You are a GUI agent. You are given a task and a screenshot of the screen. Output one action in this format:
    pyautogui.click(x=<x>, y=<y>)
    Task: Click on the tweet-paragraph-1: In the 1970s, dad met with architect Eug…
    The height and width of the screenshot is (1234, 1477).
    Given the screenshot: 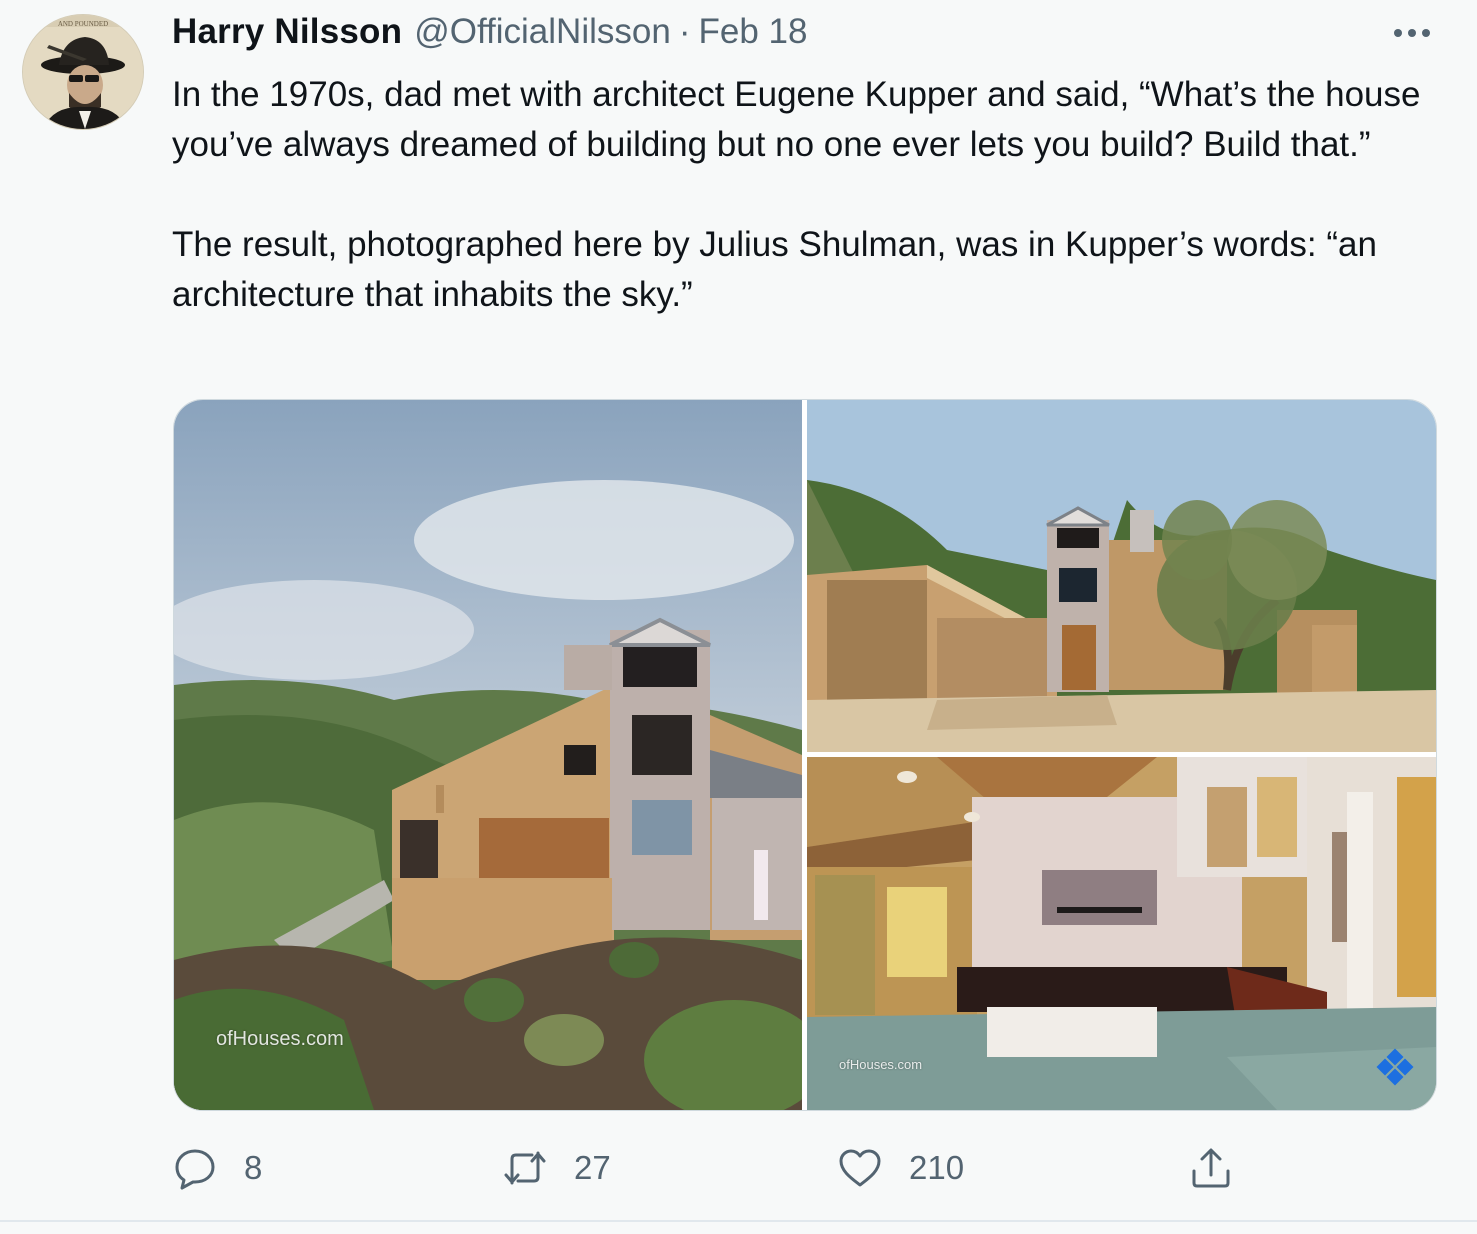 What is the action you would take?
    pyautogui.click(x=796, y=119)
    